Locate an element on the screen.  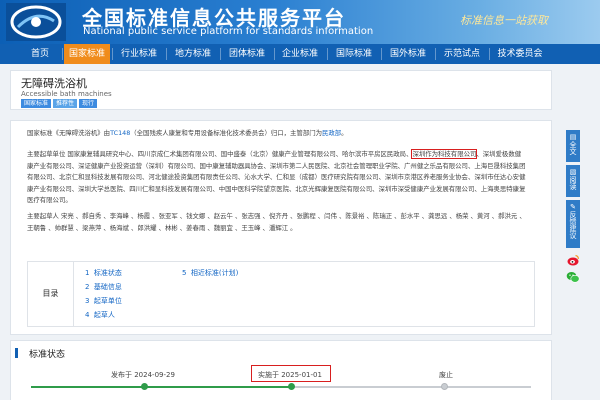
nav-item-home: 首页 is located at coordinates (40, 54).